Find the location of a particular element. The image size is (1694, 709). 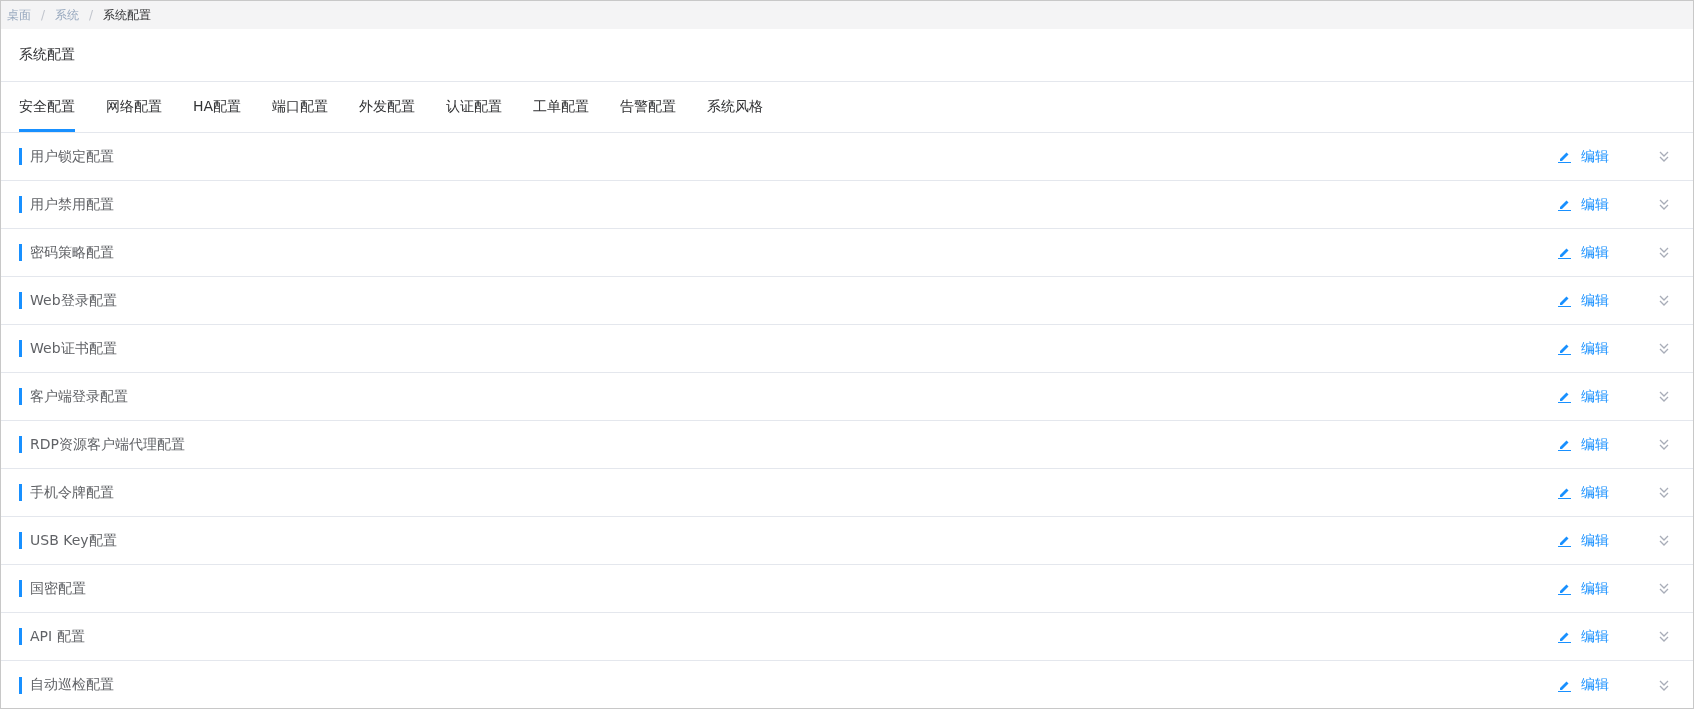

tab: 外发配置 is located at coordinates (387, 107).